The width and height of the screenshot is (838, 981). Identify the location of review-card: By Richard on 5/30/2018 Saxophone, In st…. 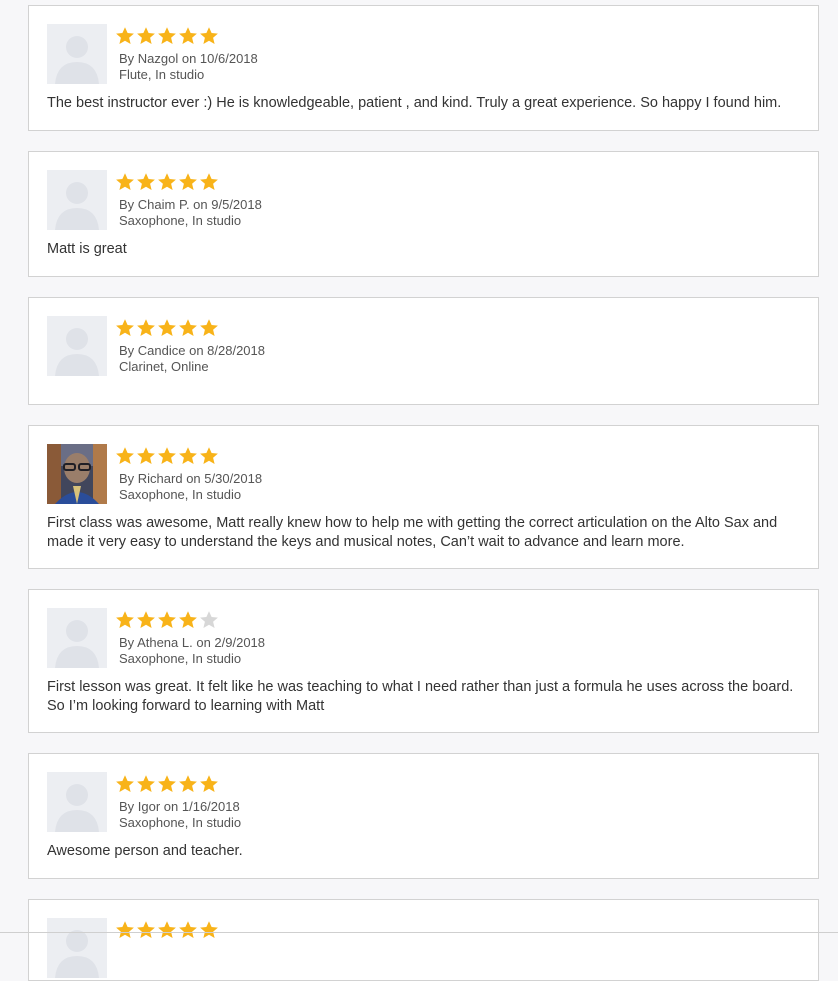
(423, 497).